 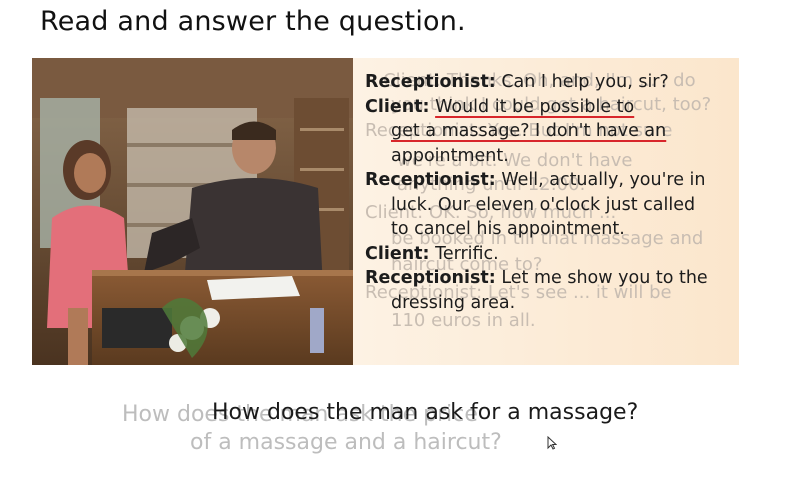 I want to click on dialogue-text: Terrific., so click(x=467, y=253).